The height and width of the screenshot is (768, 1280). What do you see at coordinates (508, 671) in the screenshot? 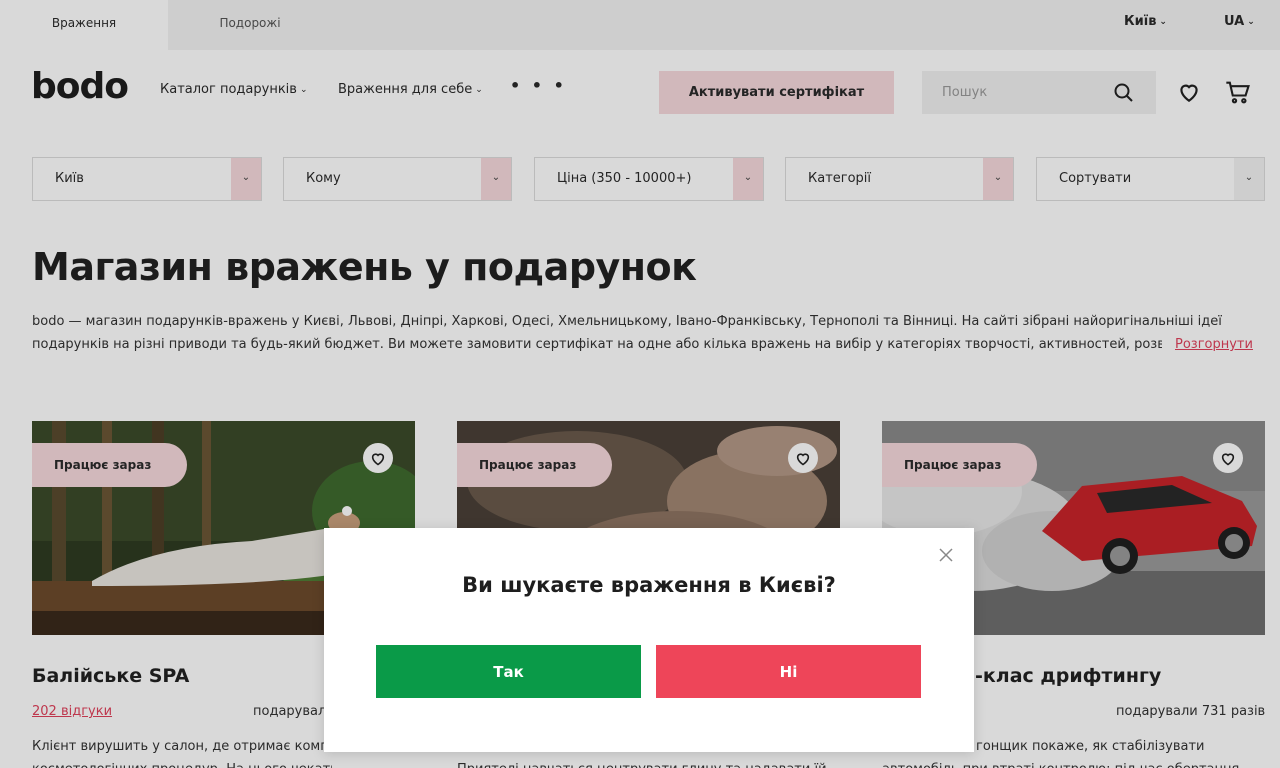
I see `yes-button: Так` at bounding box center [508, 671].